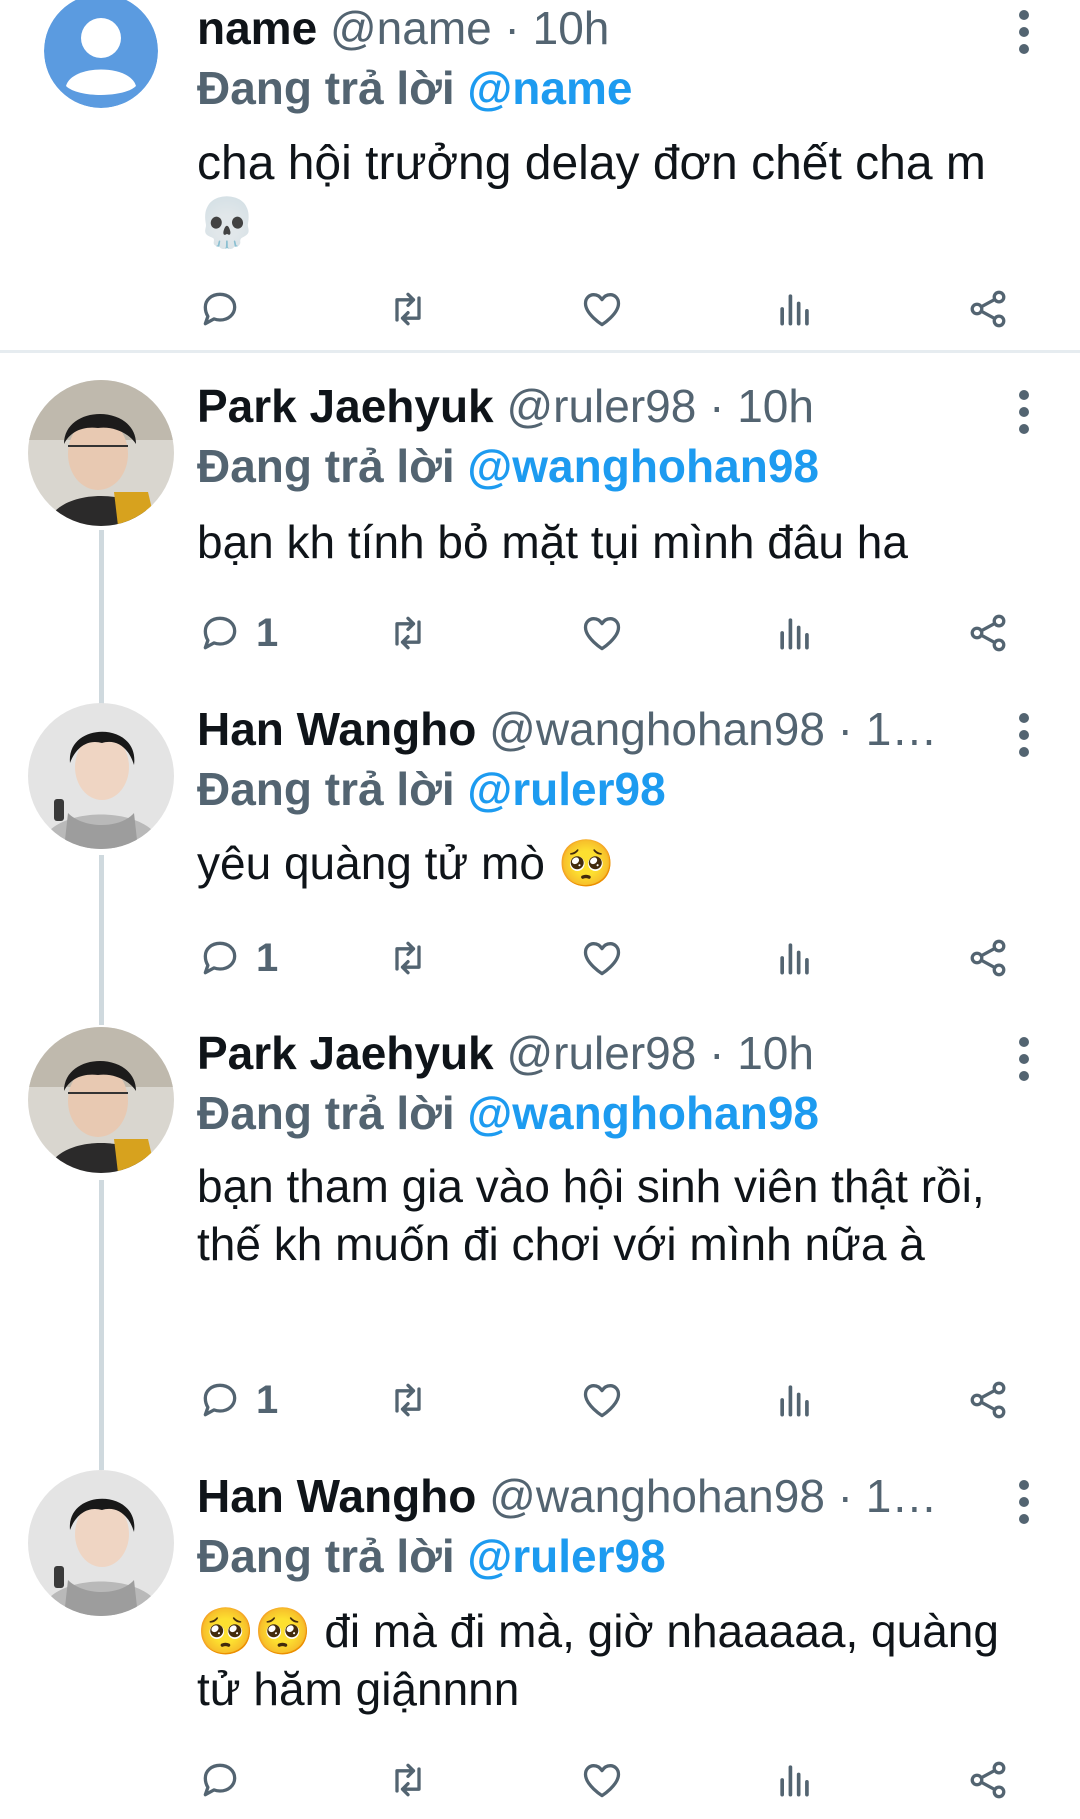  Describe the element at coordinates (411, 28) in the screenshot. I see `user-handle: @name` at that location.